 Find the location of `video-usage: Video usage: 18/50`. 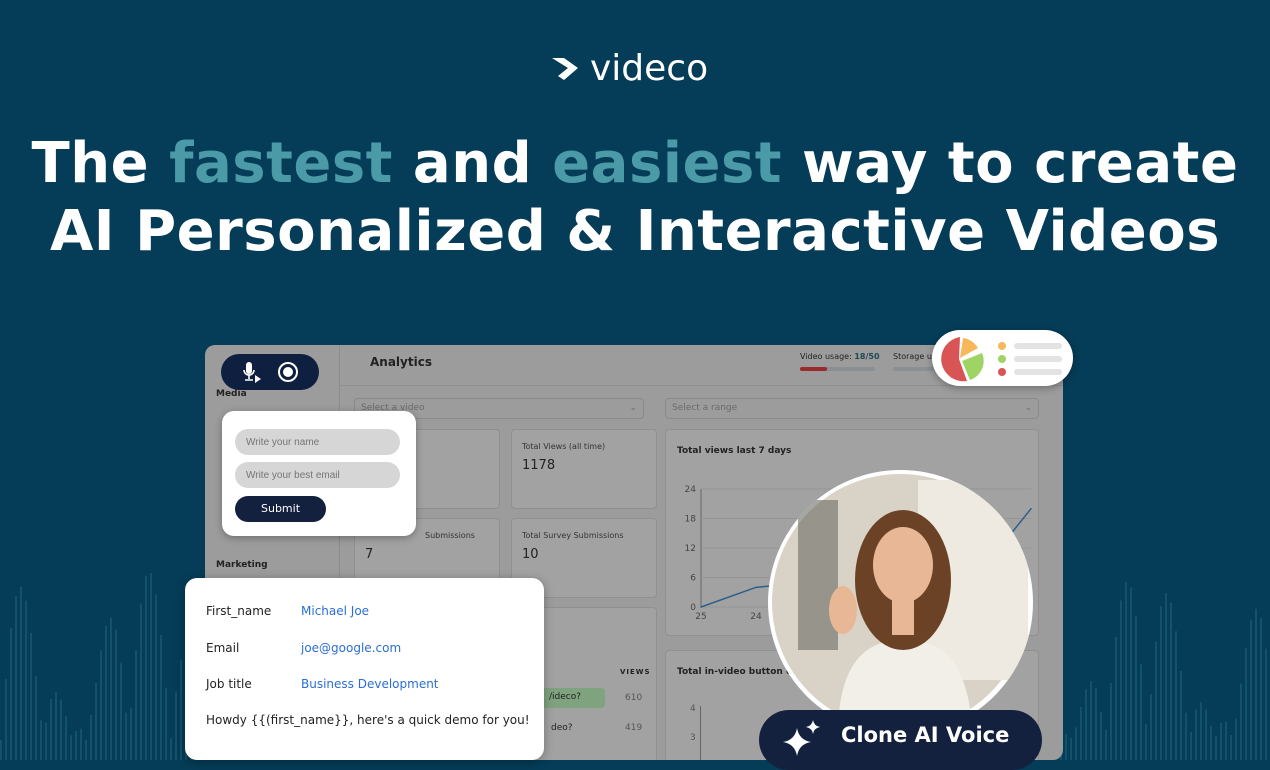

video-usage: Video usage: 18/50 is located at coordinates (840, 356).